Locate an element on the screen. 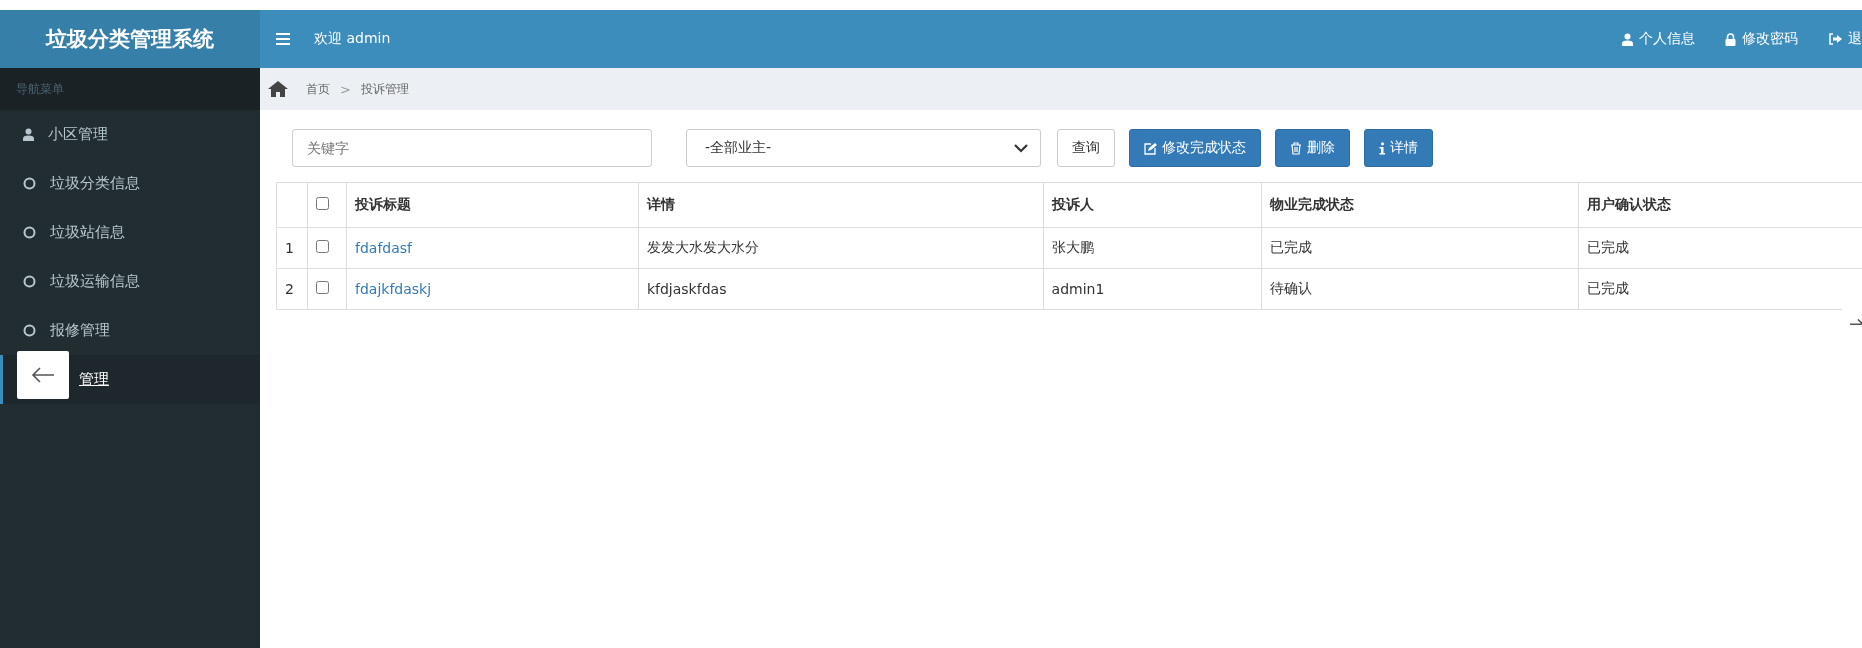  sidebar-item: 垃圾运输信息 is located at coordinates (130, 281).